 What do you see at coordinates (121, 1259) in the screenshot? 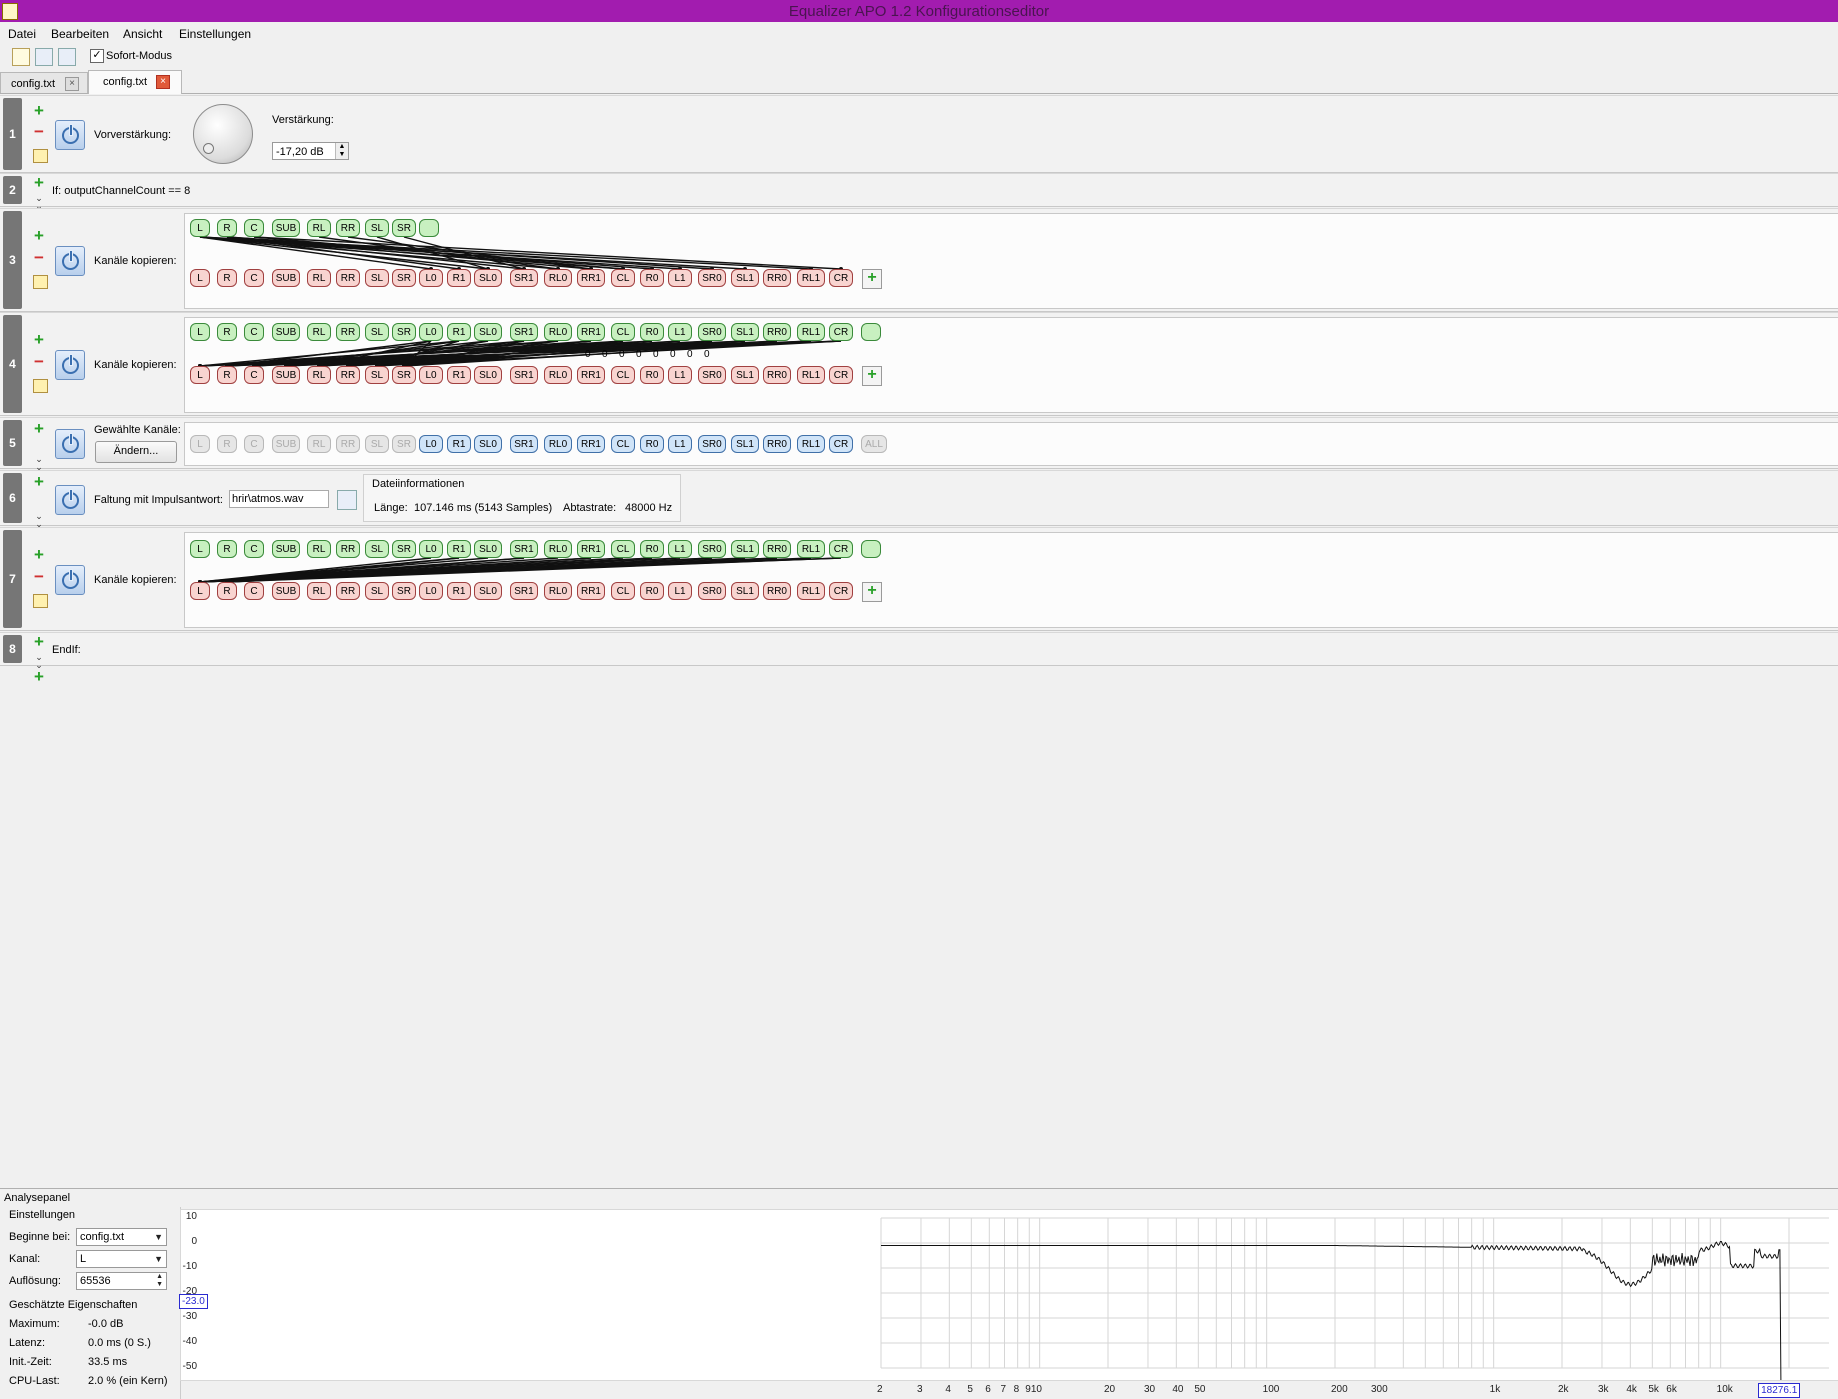
I see `channel-combo: L ▼` at bounding box center [121, 1259].